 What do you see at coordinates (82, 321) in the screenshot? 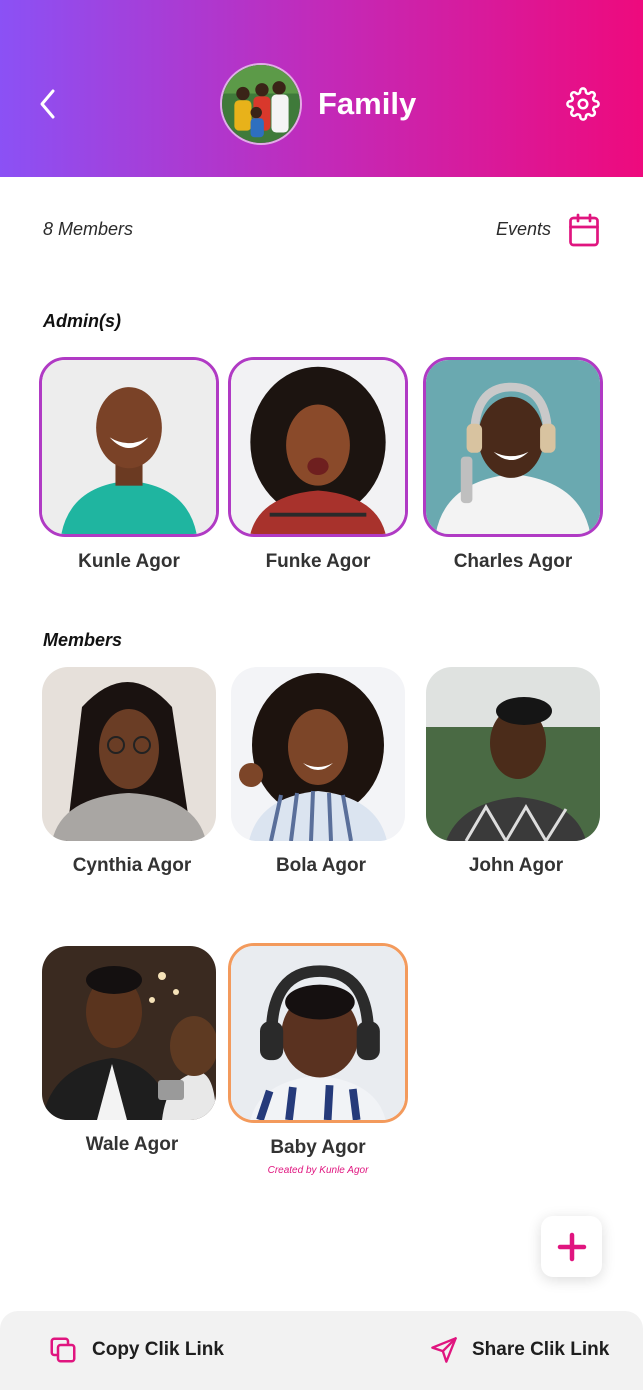
I see `admins-section-label: Admin(s)` at bounding box center [82, 321].